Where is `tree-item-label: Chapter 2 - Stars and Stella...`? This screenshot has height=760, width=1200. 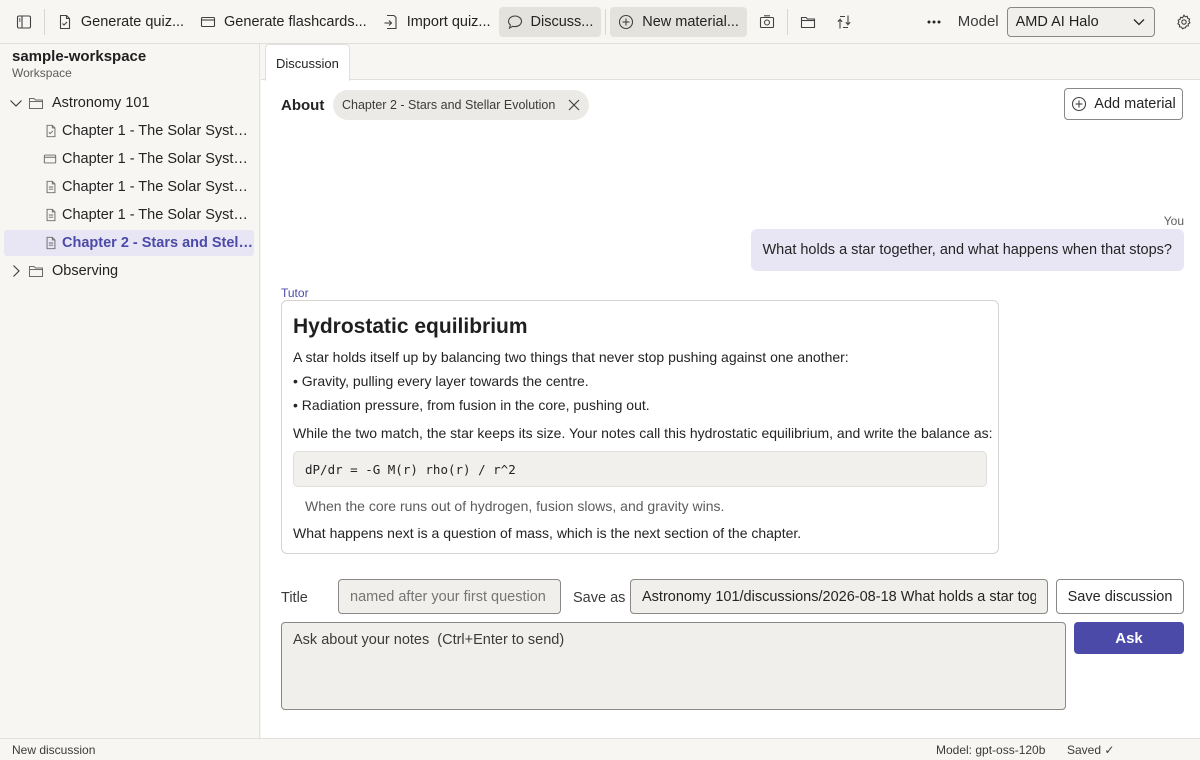
tree-item-label: Chapter 2 - Stars and Stella... is located at coordinates (158, 243).